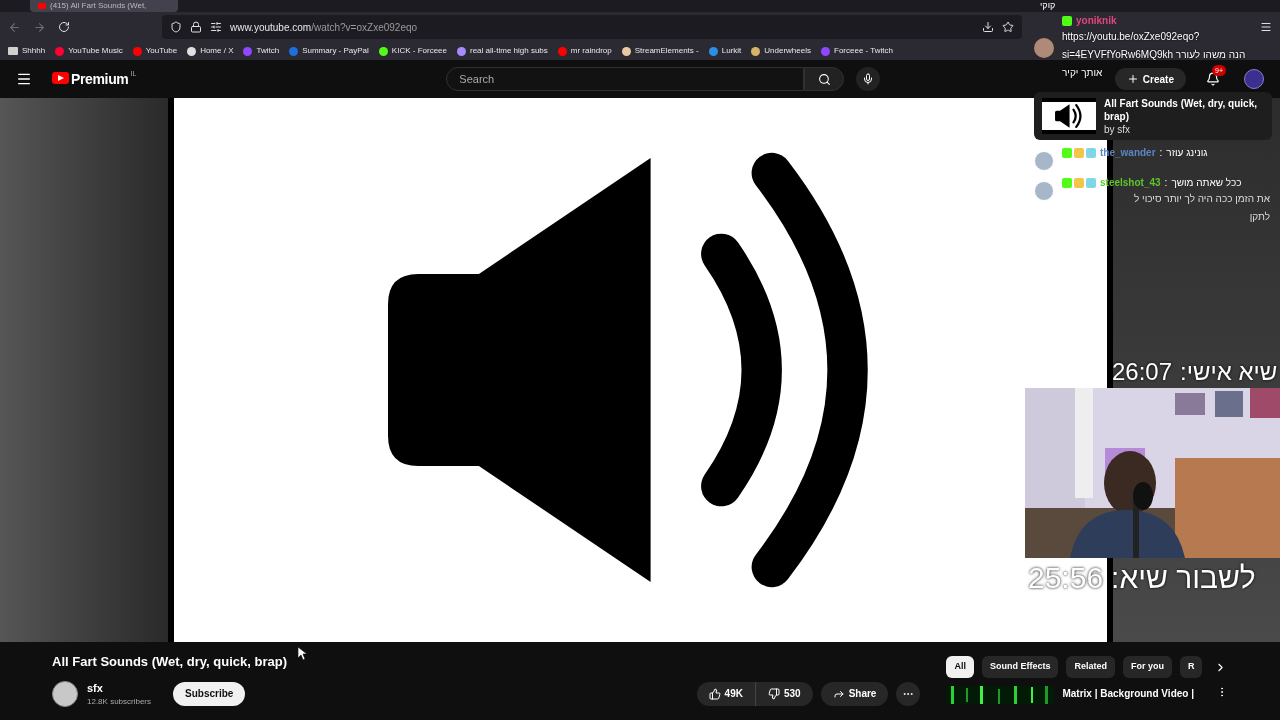 This screenshot has height=720, width=1280. What do you see at coordinates (857, 51) in the screenshot?
I see `bookmark: Forceee - Twitch` at bounding box center [857, 51].